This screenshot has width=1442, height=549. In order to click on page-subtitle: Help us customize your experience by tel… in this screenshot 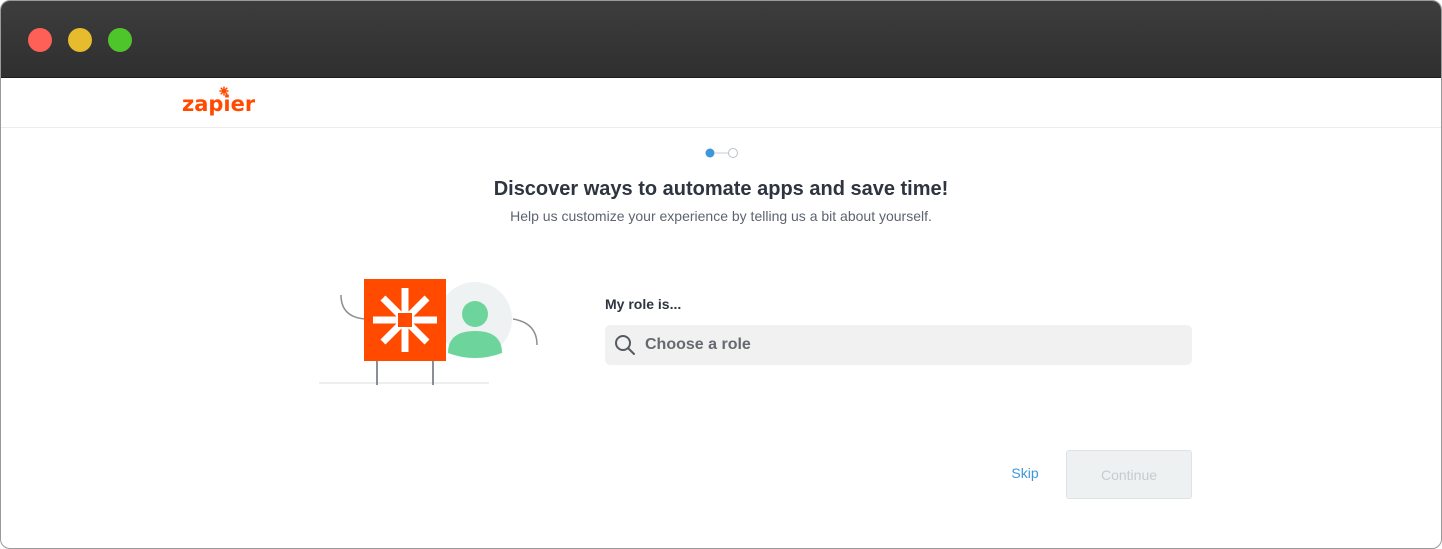, I will do `click(721, 216)`.